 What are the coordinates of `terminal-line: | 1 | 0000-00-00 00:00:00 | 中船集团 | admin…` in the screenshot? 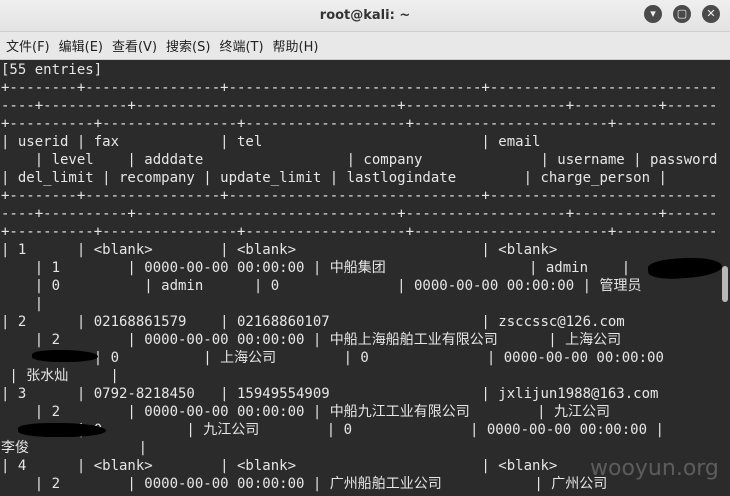 It's located at (316, 268).